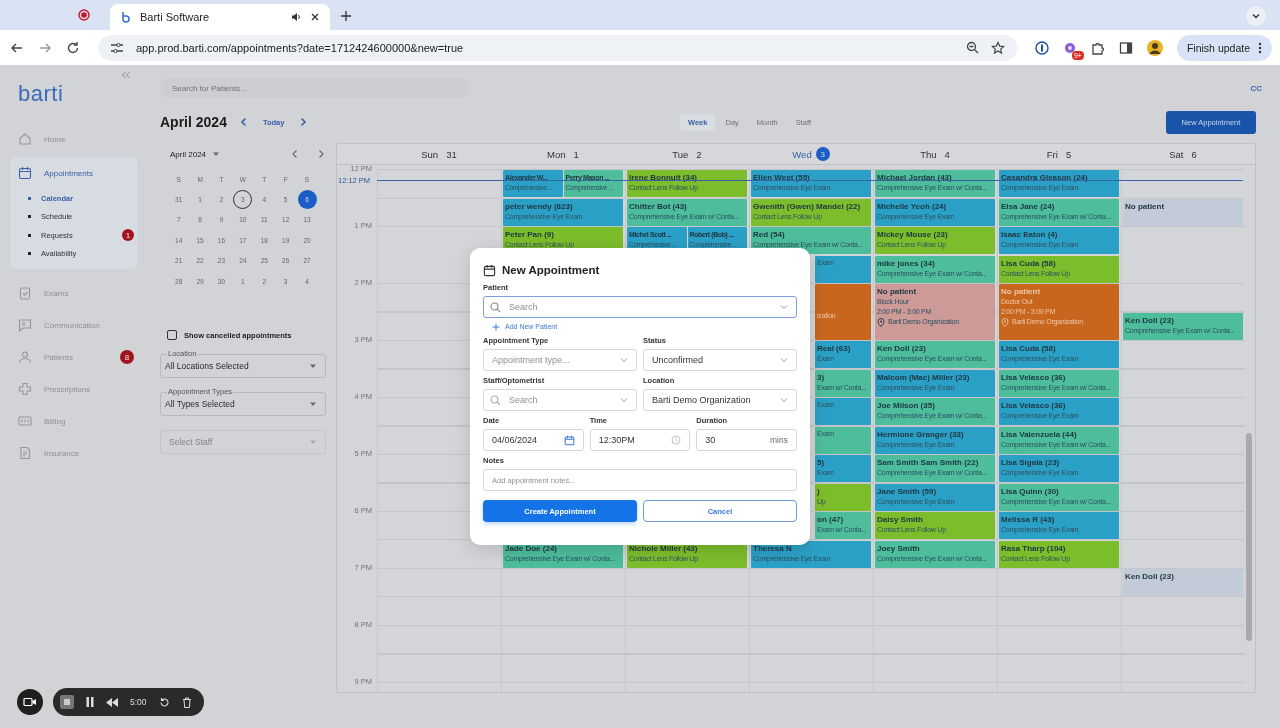 The image size is (1280, 728). I want to click on patient-name: Lisa Quinn (30), so click(1030, 491).